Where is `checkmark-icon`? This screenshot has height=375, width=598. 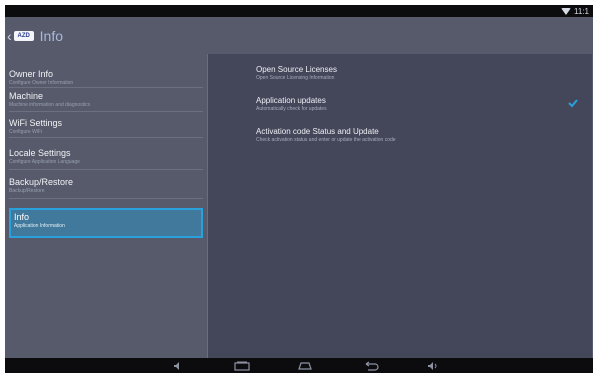 checkmark-icon is located at coordinates (573, 103).